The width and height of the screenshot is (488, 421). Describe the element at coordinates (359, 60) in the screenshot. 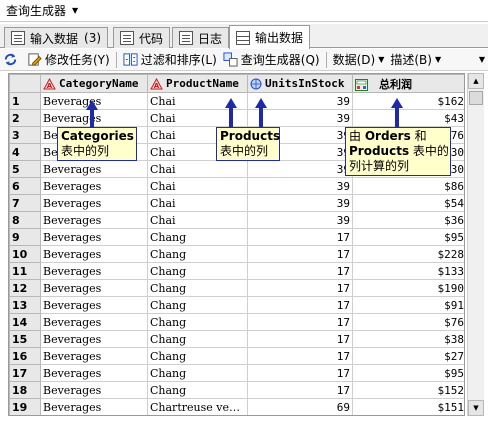

I see `data-menu: 数据(D) ▼` at that location.